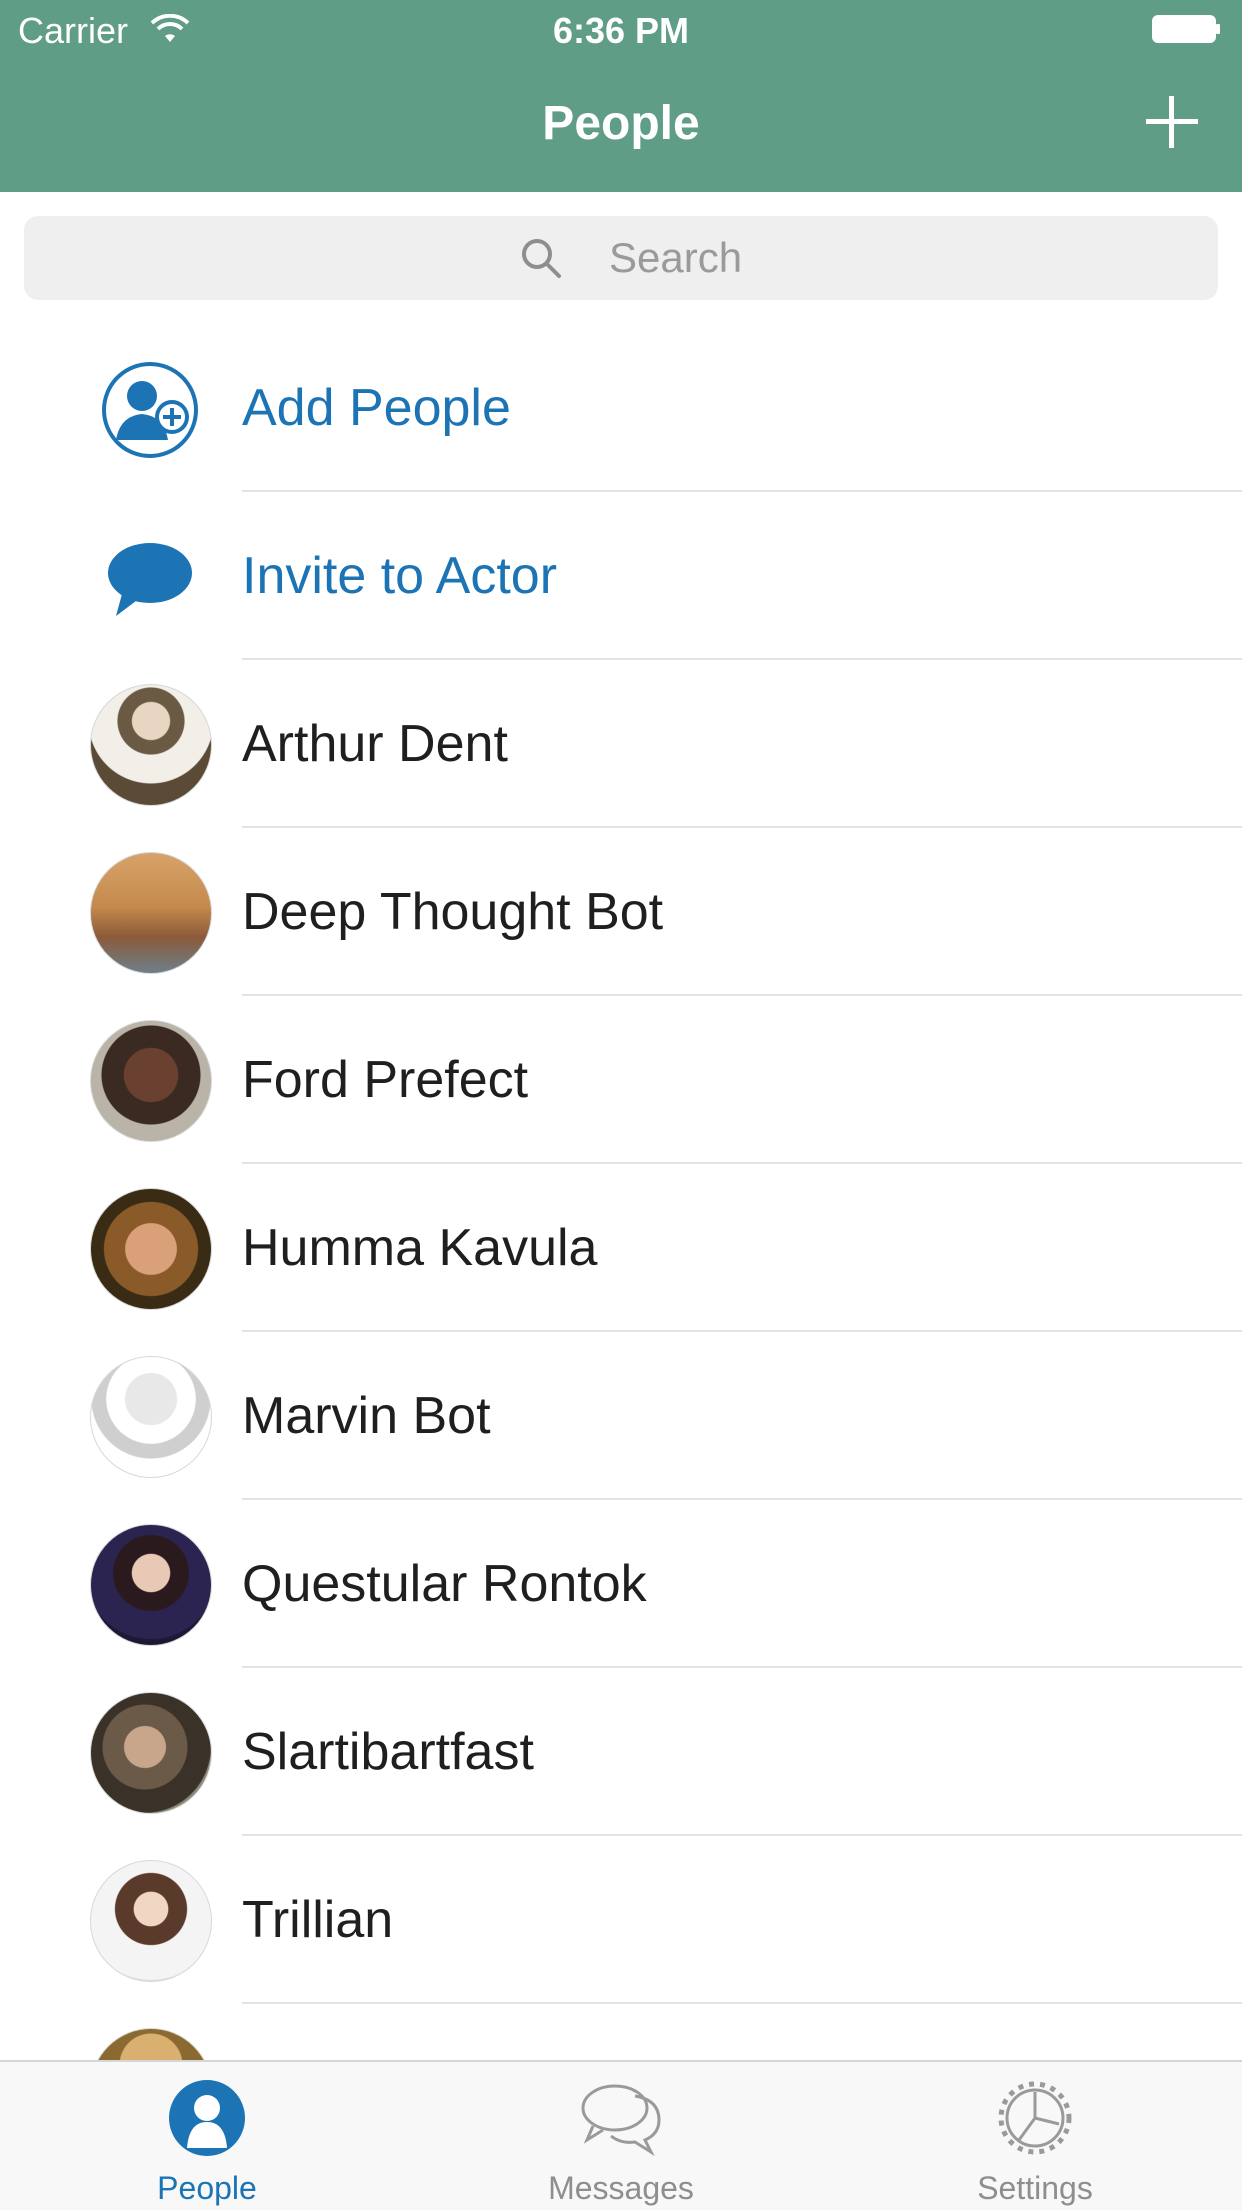 The height and width of the screenshot is (2210, 1242). Describe the element at coordinates (207, 2118) in the screenshot. I see `person-icon` at that location.